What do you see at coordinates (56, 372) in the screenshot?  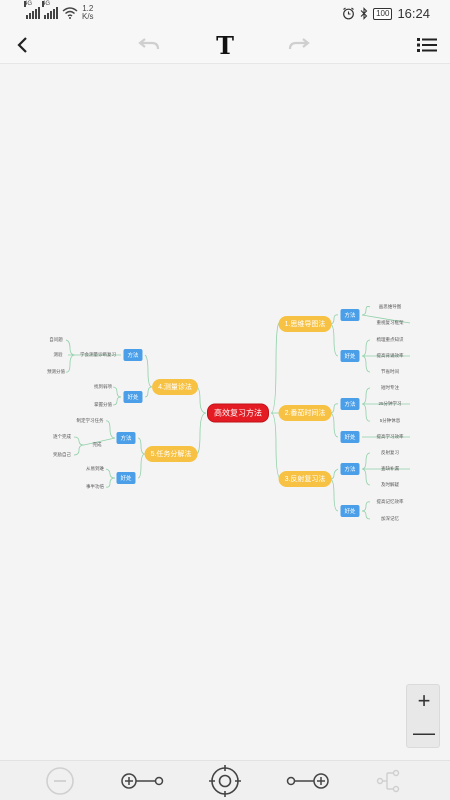 I see `leaf-node: 预测分值` at bounding box center [56, 372].